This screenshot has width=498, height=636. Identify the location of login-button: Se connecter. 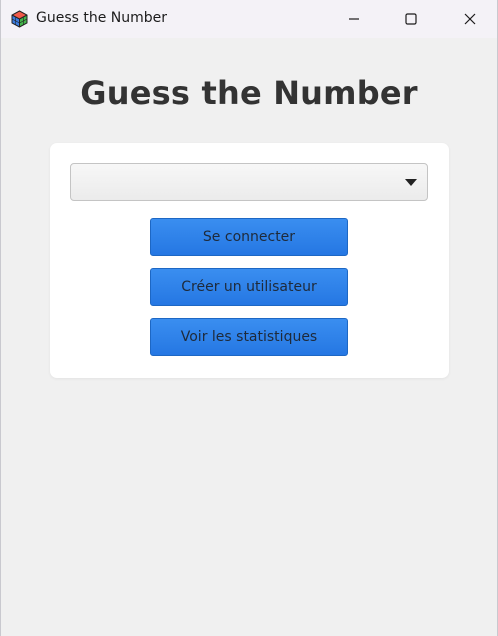
(249, 237).